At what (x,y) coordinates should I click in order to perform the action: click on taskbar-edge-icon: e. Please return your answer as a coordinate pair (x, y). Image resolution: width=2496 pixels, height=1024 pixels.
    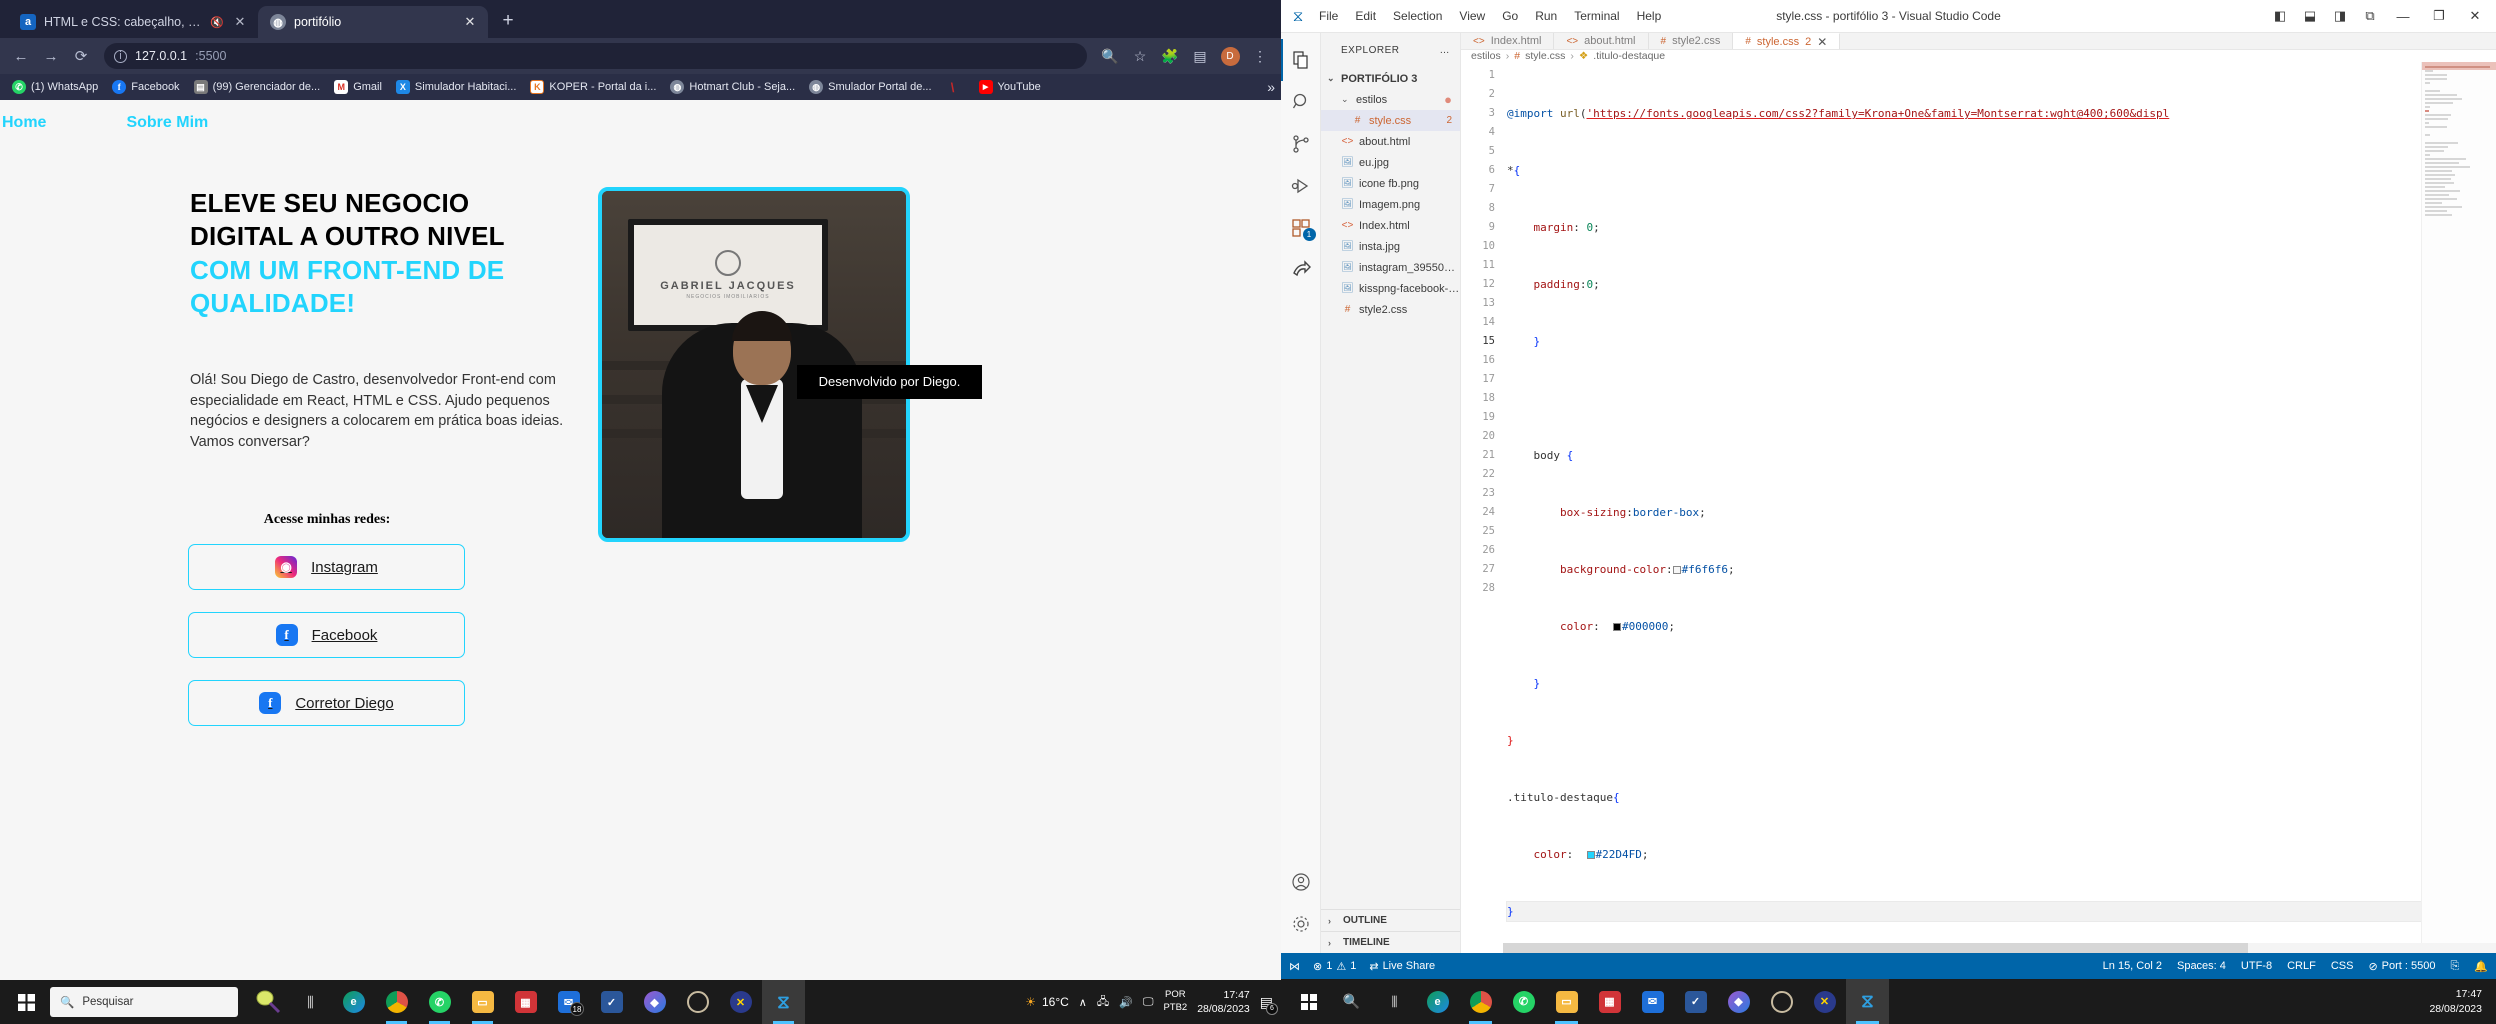
    Looking at the image, I should click on (1437, 1001).